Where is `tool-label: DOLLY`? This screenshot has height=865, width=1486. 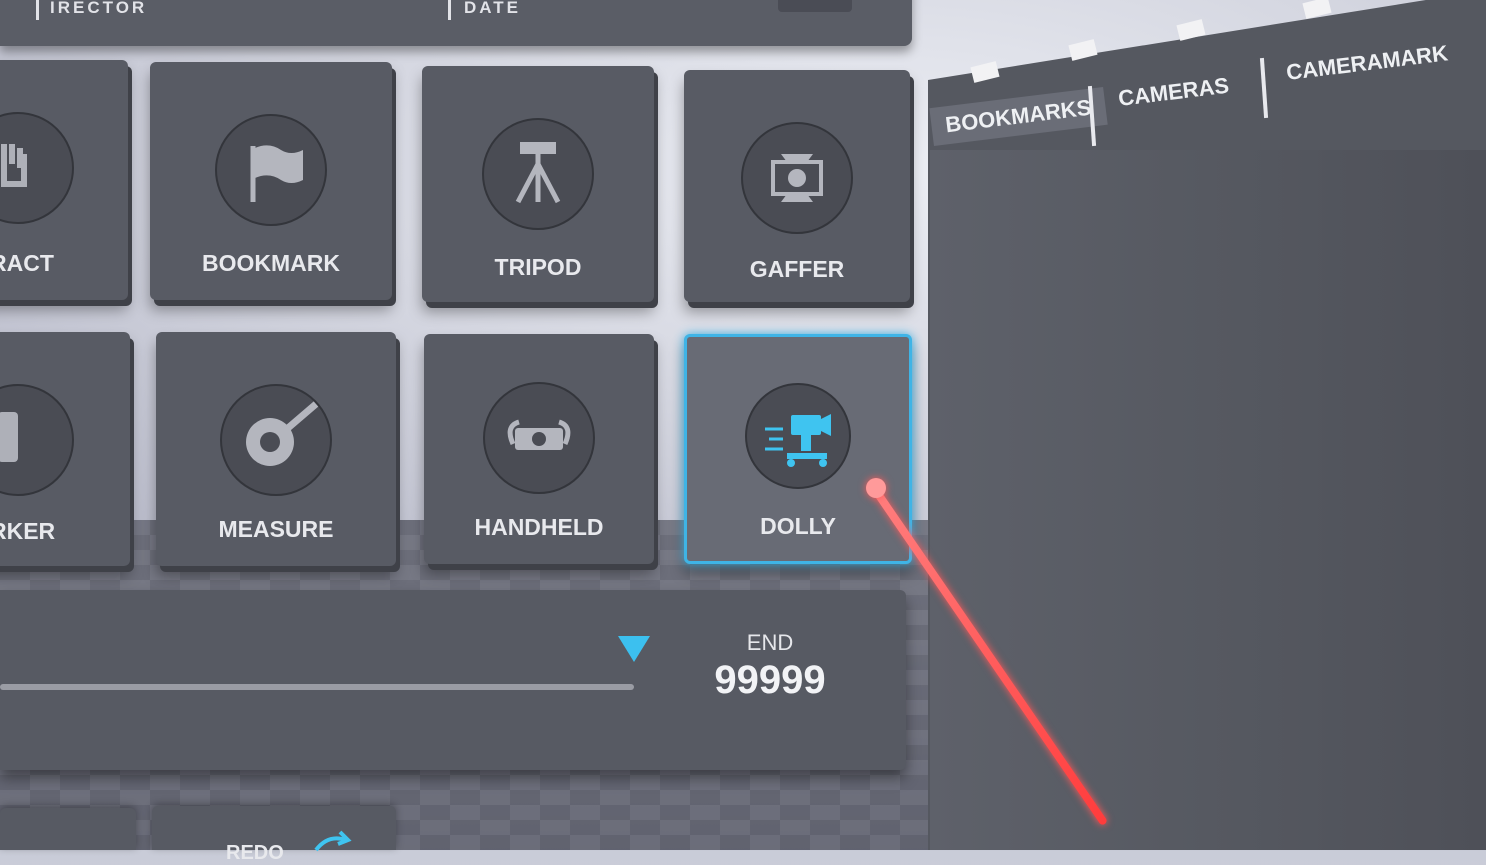 tool-label: DOLLY is located at coordinates (798, 526).